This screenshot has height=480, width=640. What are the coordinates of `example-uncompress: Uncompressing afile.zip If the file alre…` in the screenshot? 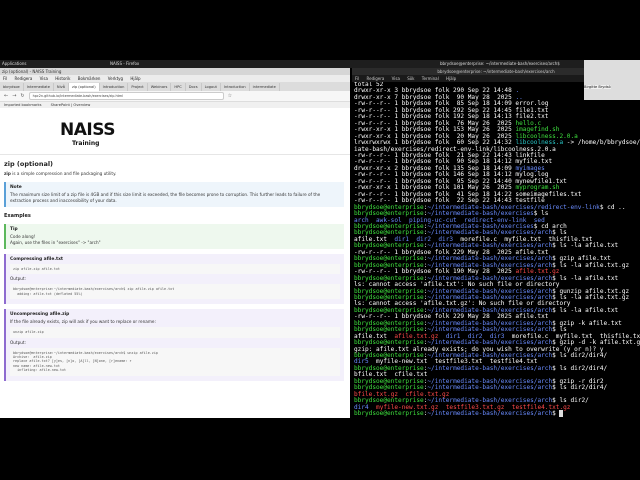 It's located at (174, 345).